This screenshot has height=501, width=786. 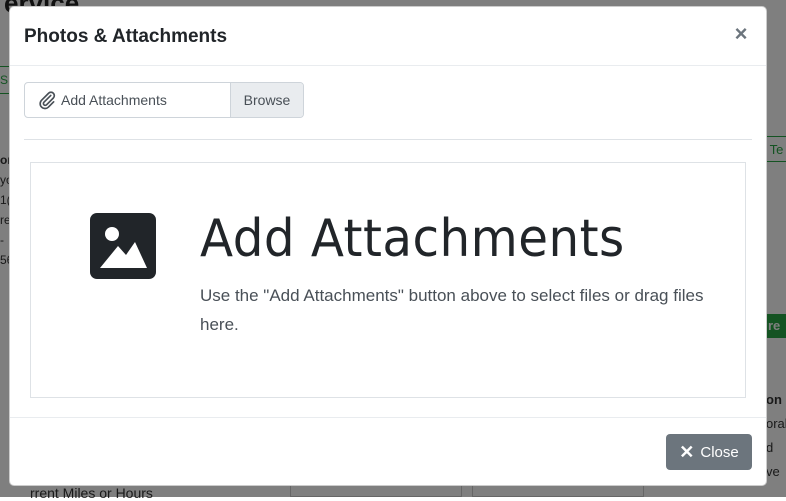 I want to click on file-input-label: Add Attachments, so click(x=127, y=100).